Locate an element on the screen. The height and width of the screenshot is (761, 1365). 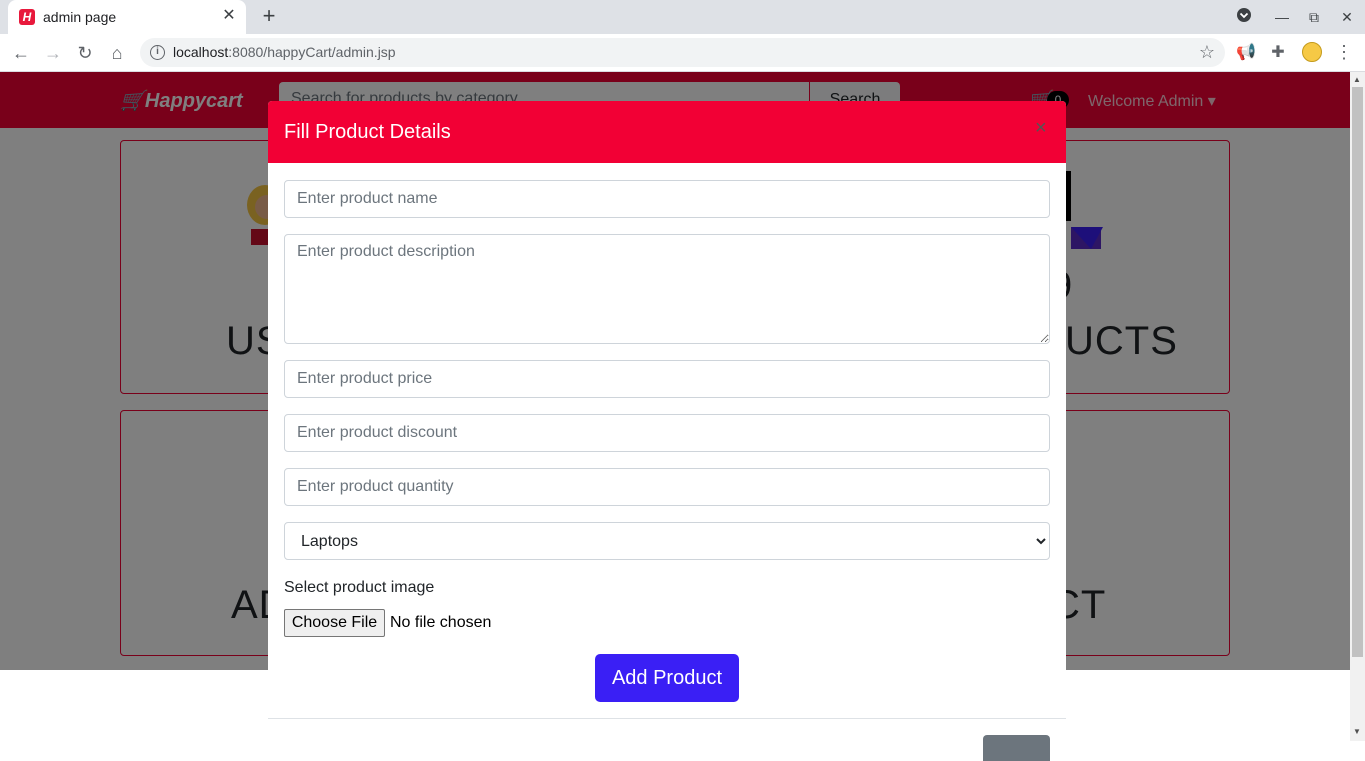
profile-avatar is located at coordinates (1312, 52).